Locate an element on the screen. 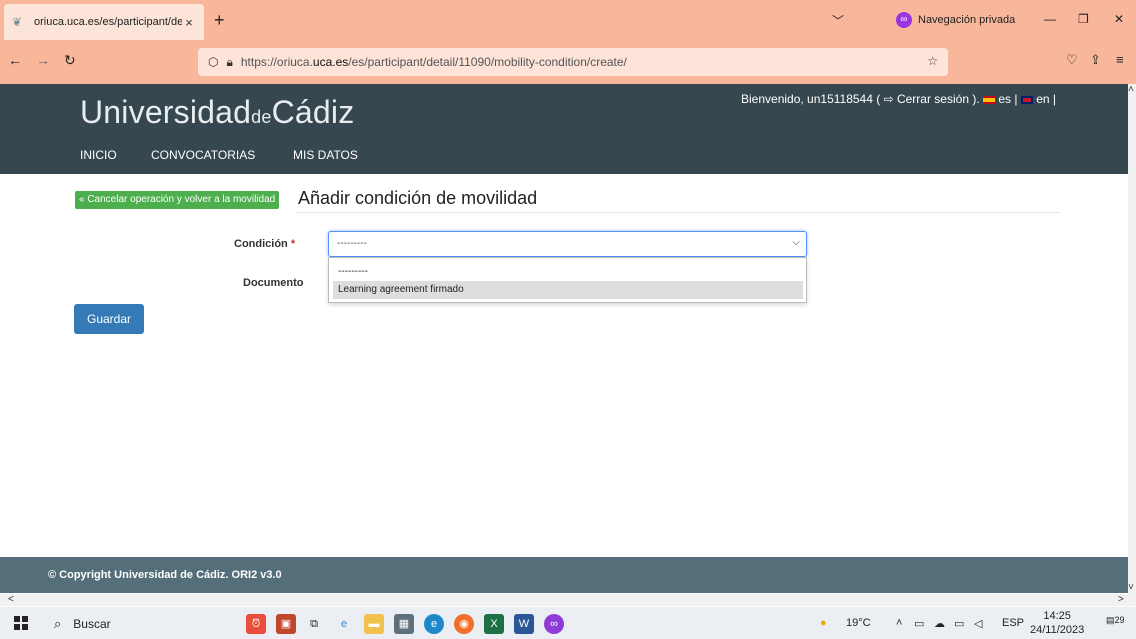 The width and height of the screenshot is (1136, 639). weather-icon: ● is located at coordinates (823, 623).